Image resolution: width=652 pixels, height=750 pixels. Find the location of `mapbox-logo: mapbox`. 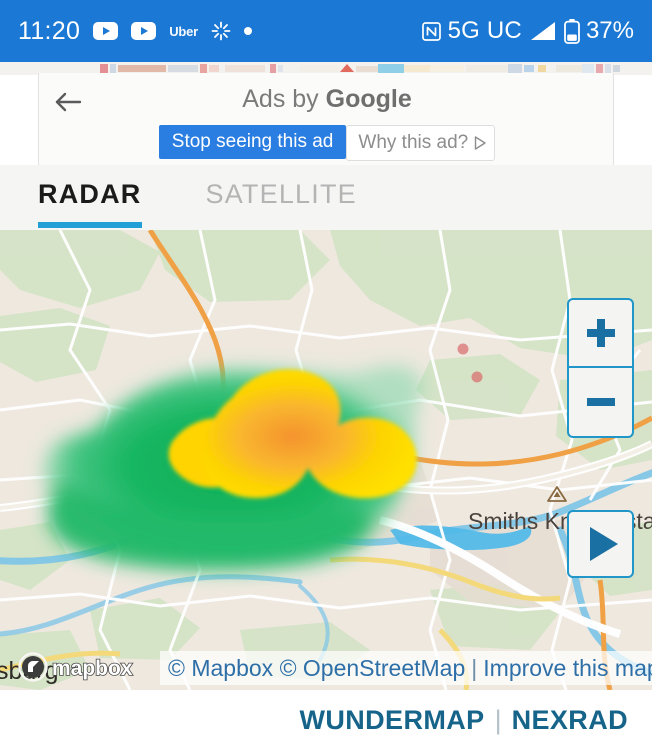

mapbox-logo: mapbox is located at coordinates (83, 667).